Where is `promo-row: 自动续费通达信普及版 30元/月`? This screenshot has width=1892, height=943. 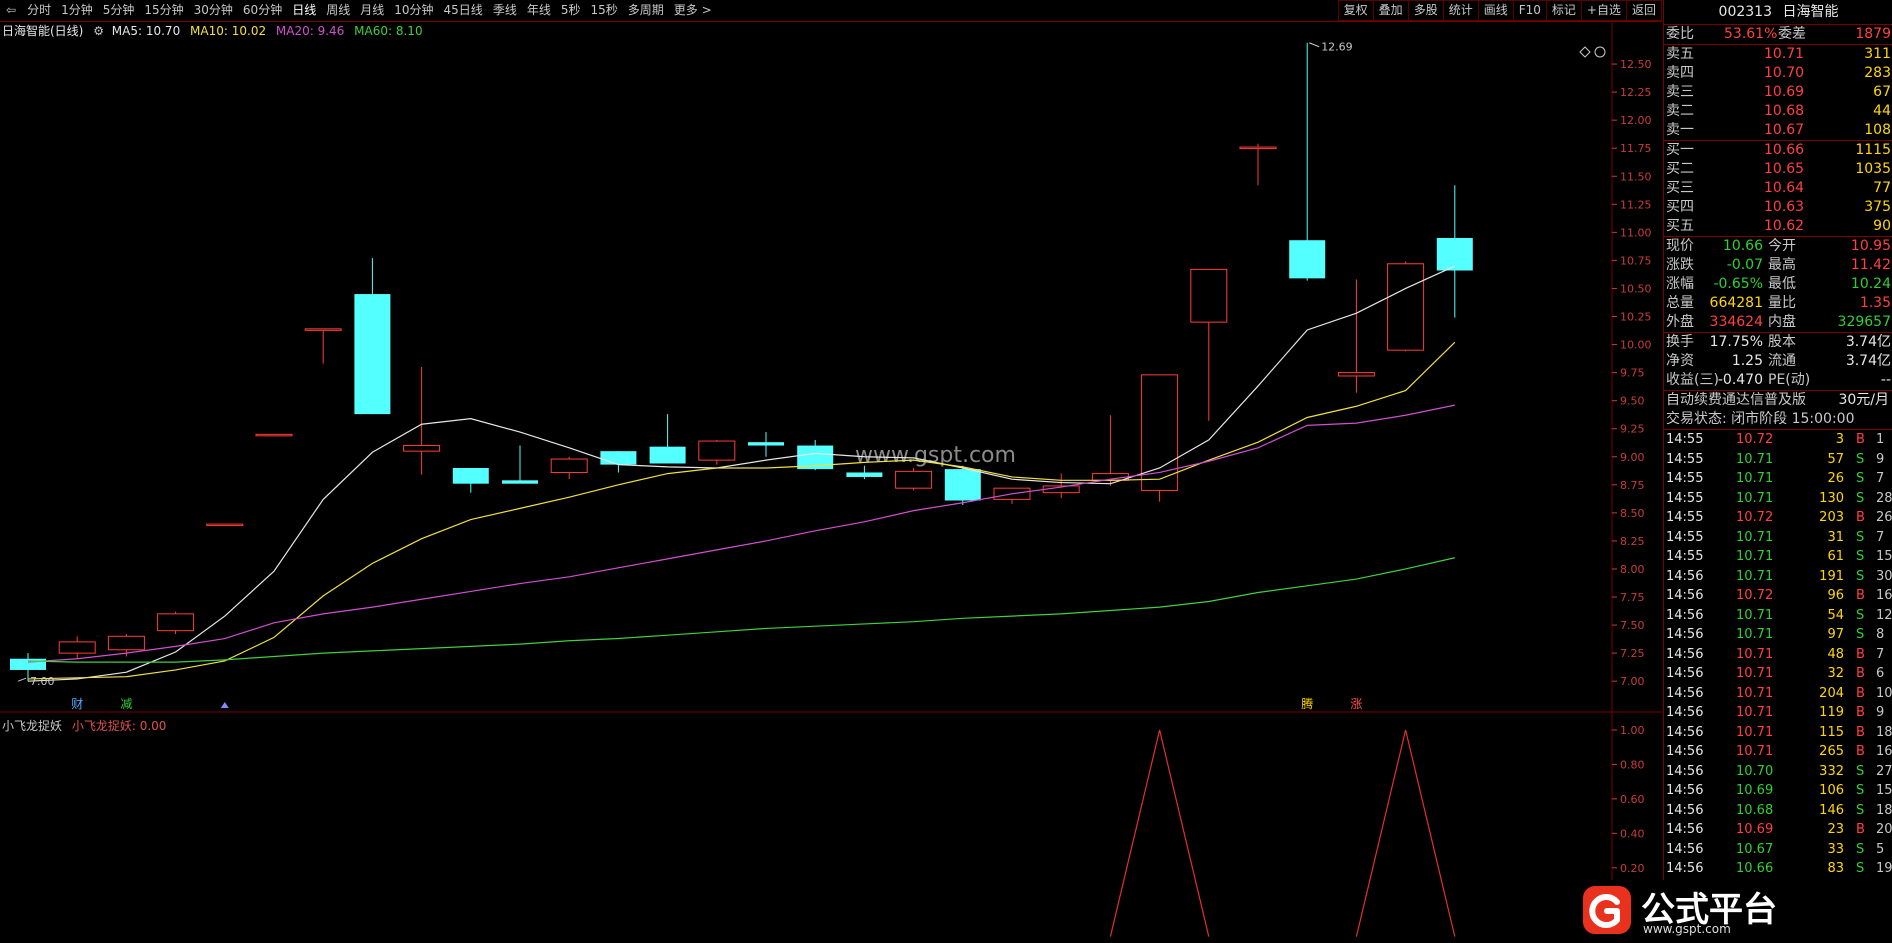
promo-row: 自动续费通达信普及版 30元/月 is located at coordinates (1778, 400).